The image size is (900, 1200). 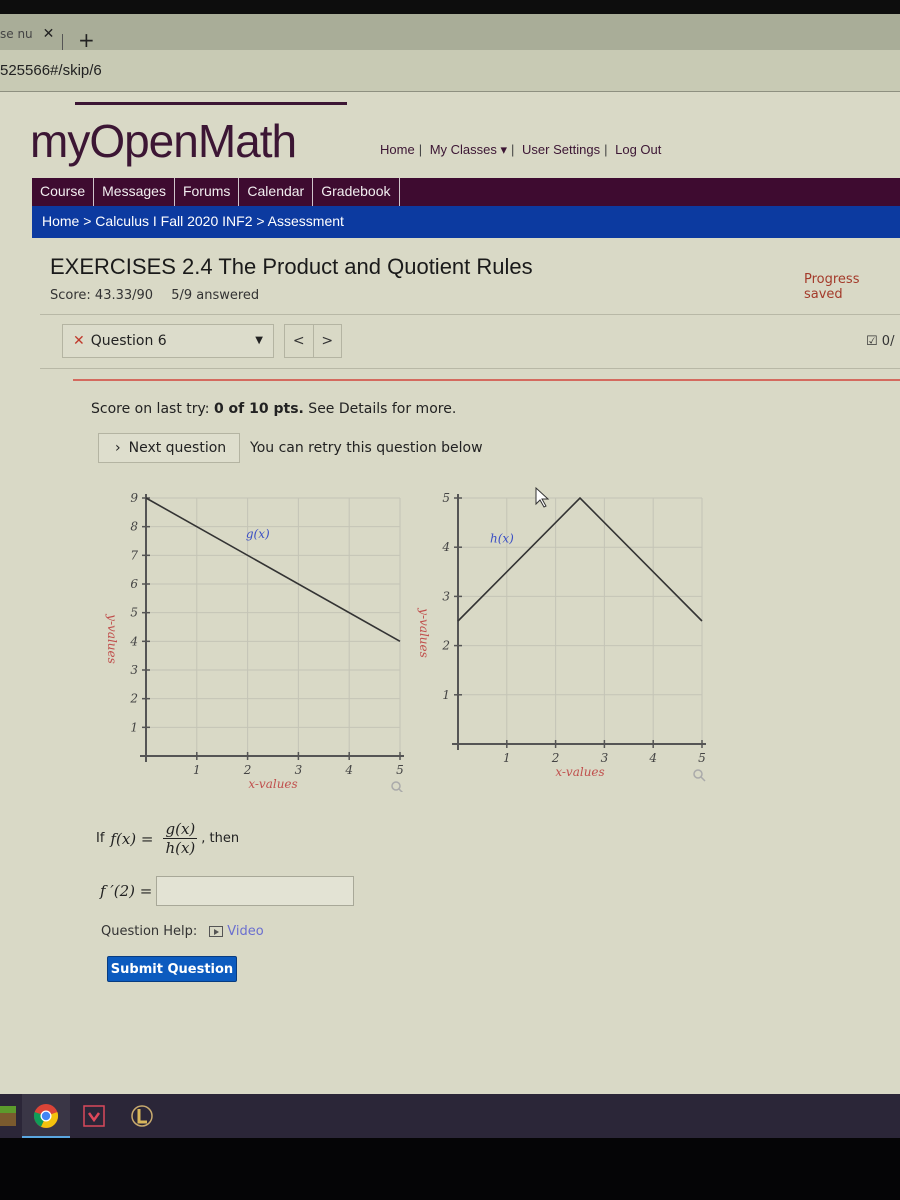 I want to click on graph-h-svg: 1 2 3 4 5 1 2 3 4 5 x-values y-values h(x), so click(x=561, y=634).